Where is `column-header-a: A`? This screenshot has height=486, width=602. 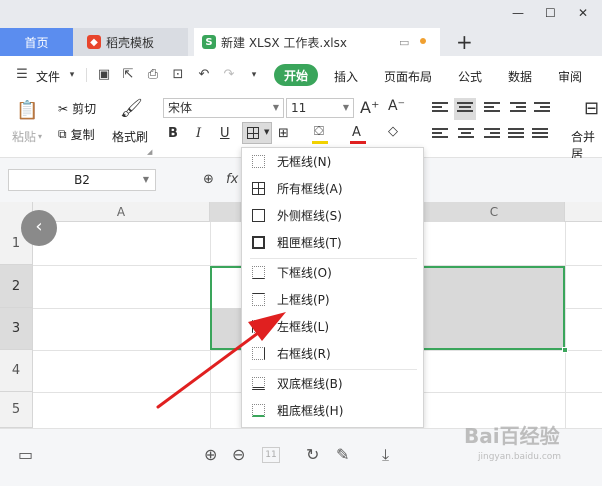
column-header-a: A is located at coordinates (121, 212).